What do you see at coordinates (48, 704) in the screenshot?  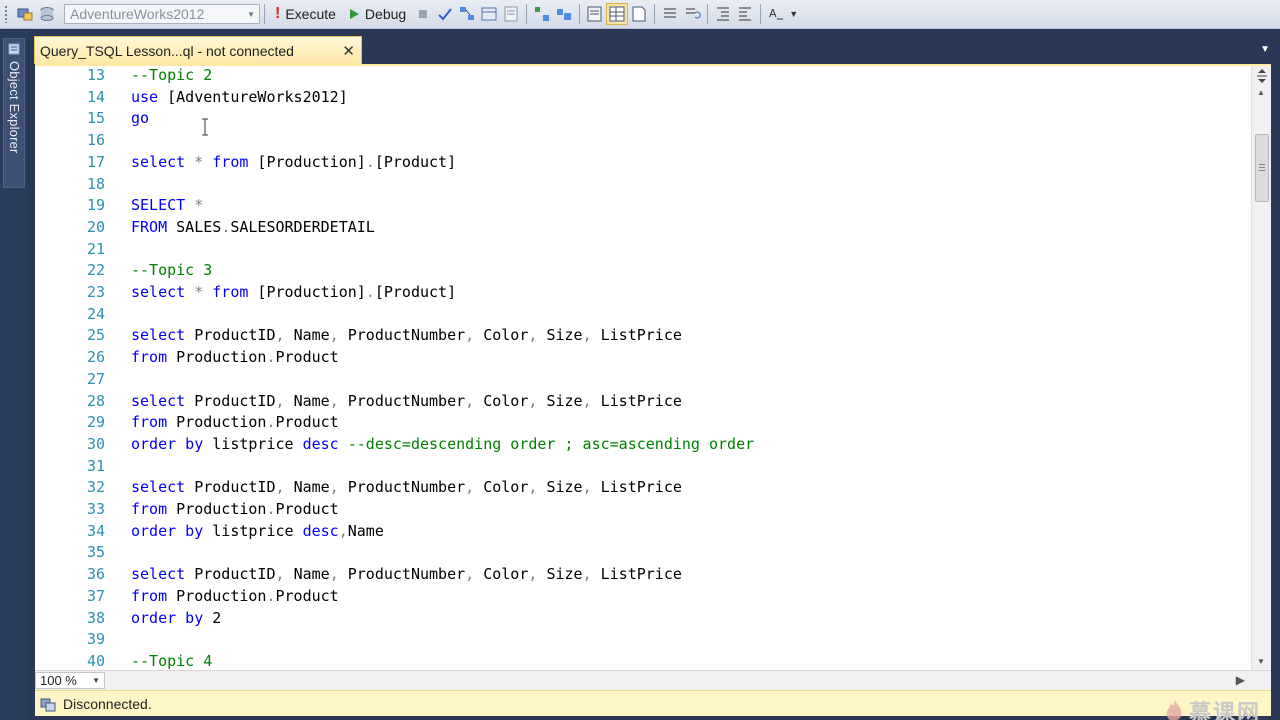 I see `connection-status-icon` at bounding box center [48, 704].